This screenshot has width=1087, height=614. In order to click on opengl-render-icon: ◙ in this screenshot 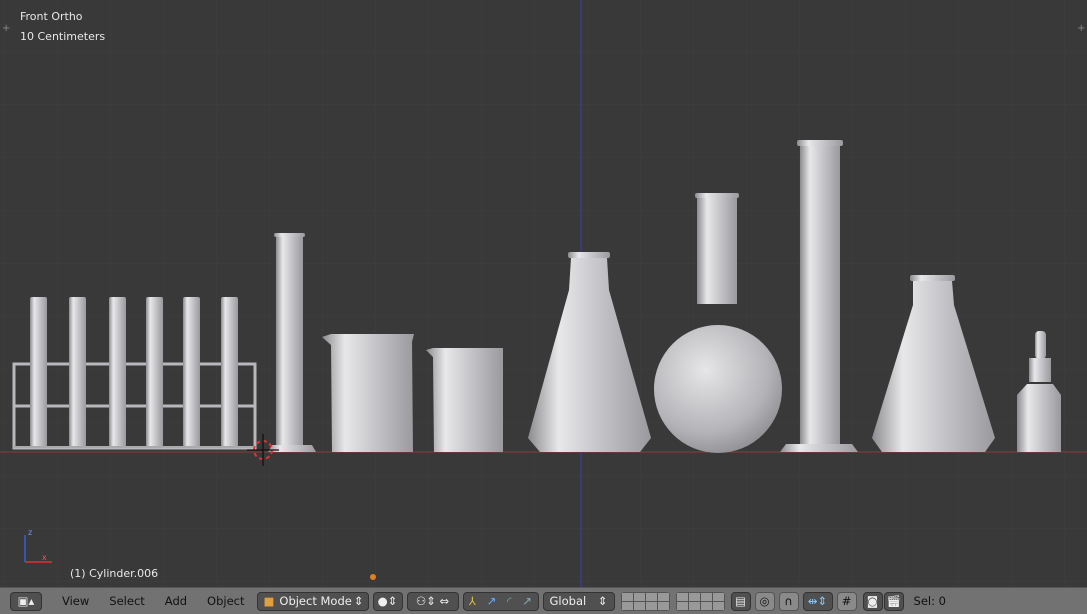, I will do `click(872, 601)`.